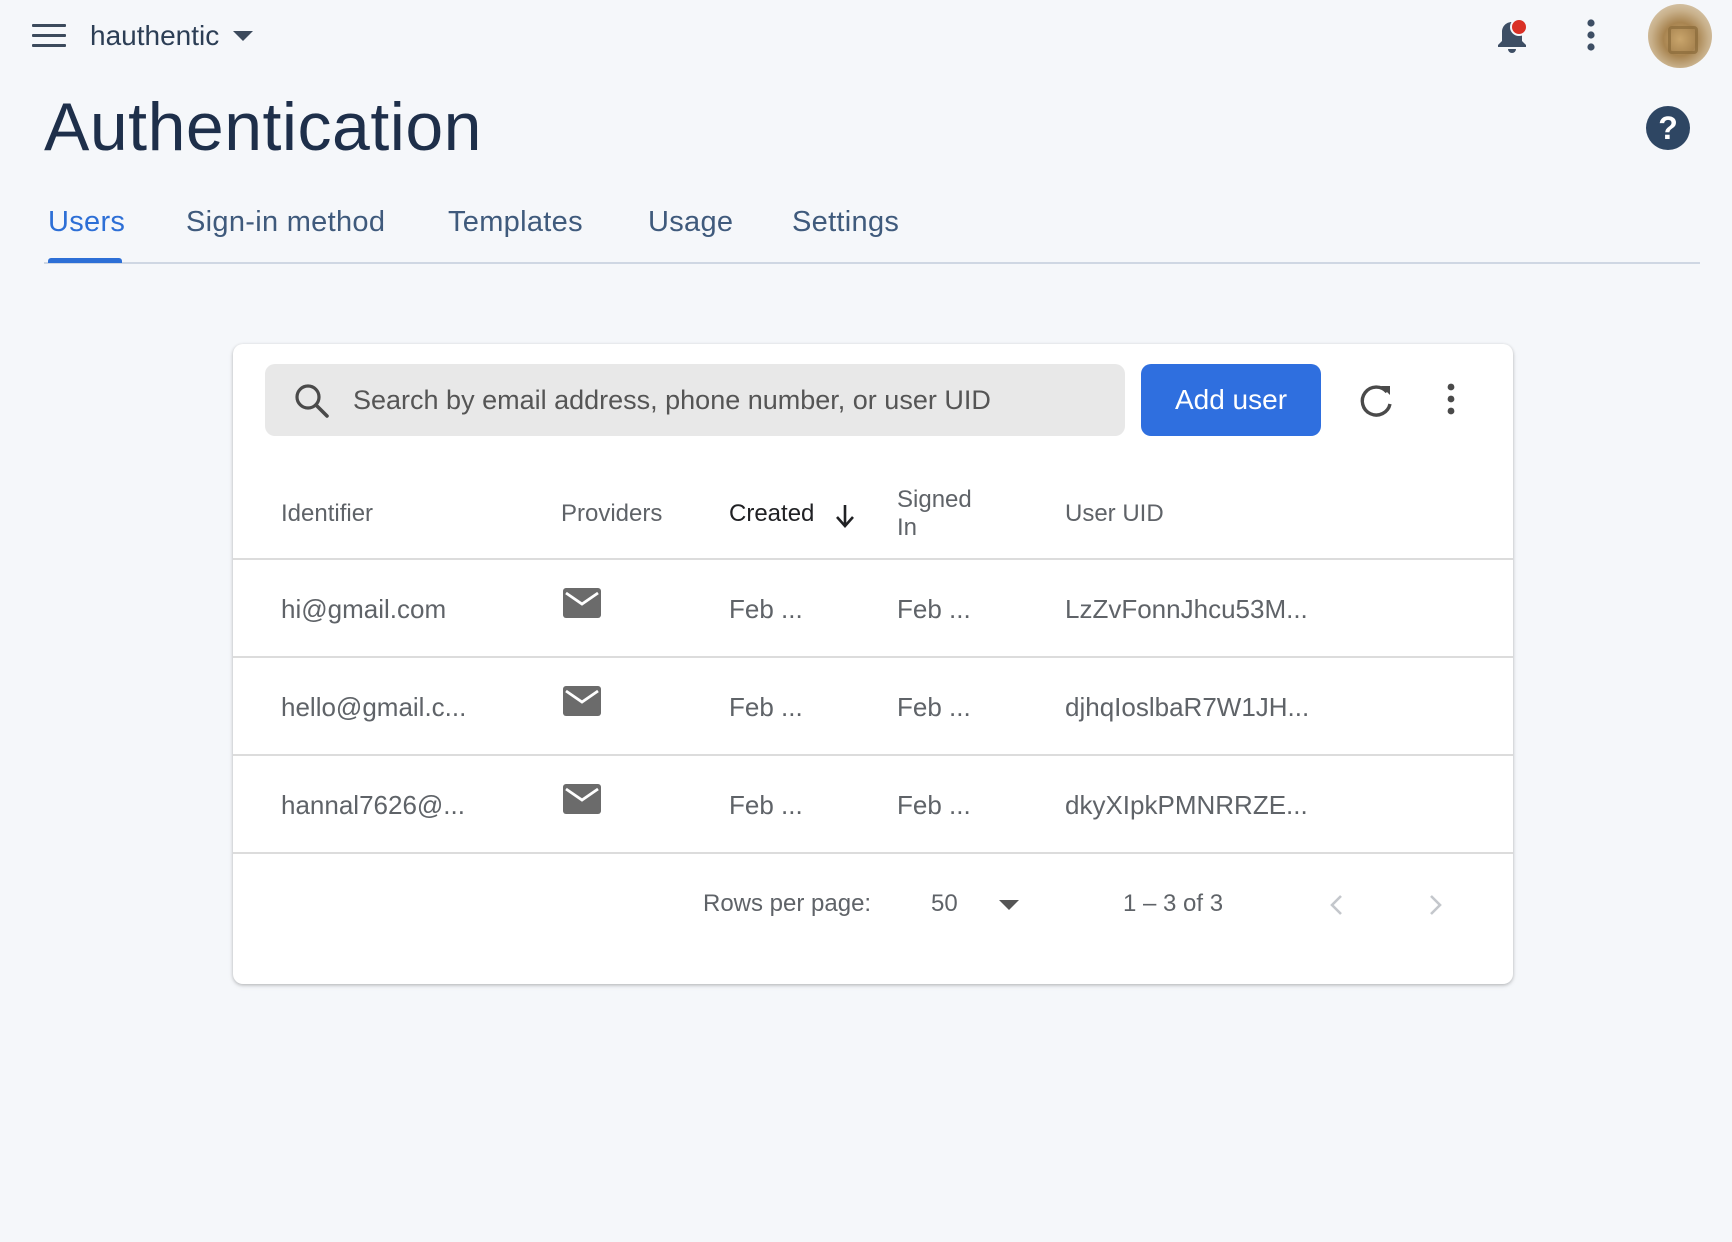  What do you see at coordinates (1337, 905) in the screenshot?
I see `chevron-left-icon` at bounding box center [1337, 905].